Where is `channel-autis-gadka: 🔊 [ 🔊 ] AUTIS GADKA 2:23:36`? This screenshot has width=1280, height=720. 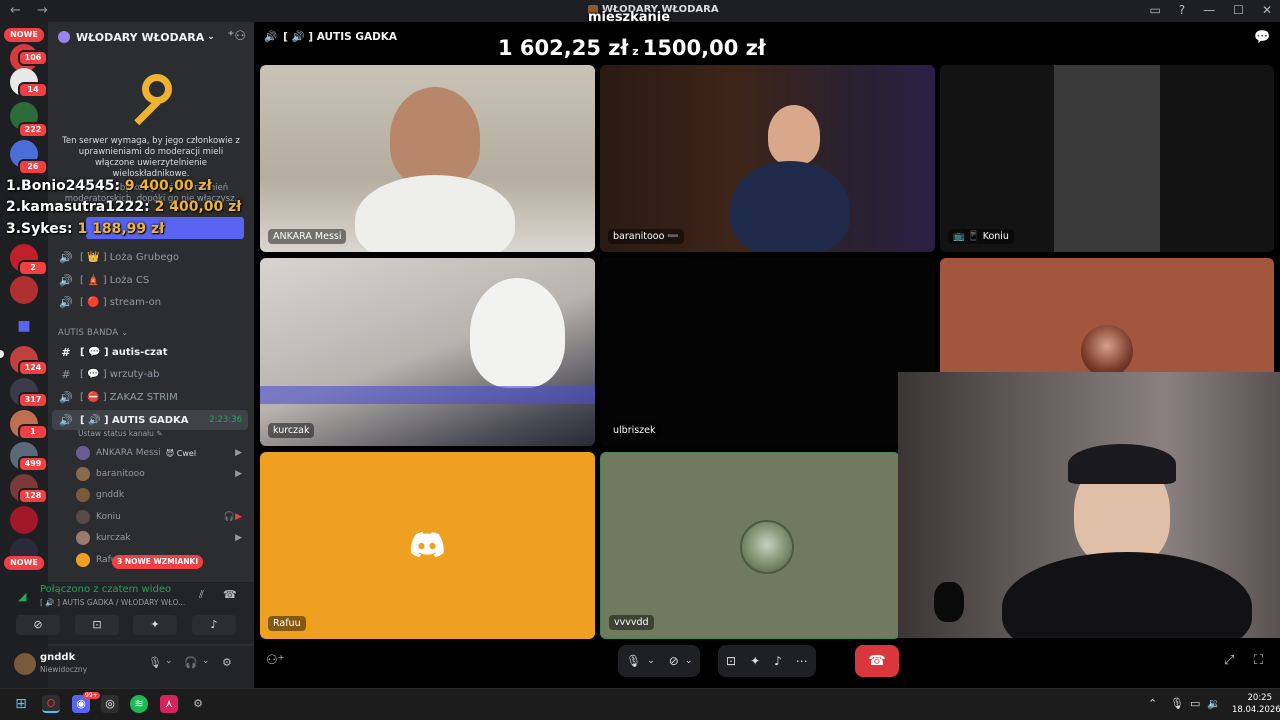
channel-autis-gadka: 🔊 [ 🔊 ] AUTIS GADKA 2:23:36 is located at coordinates (150, 420).